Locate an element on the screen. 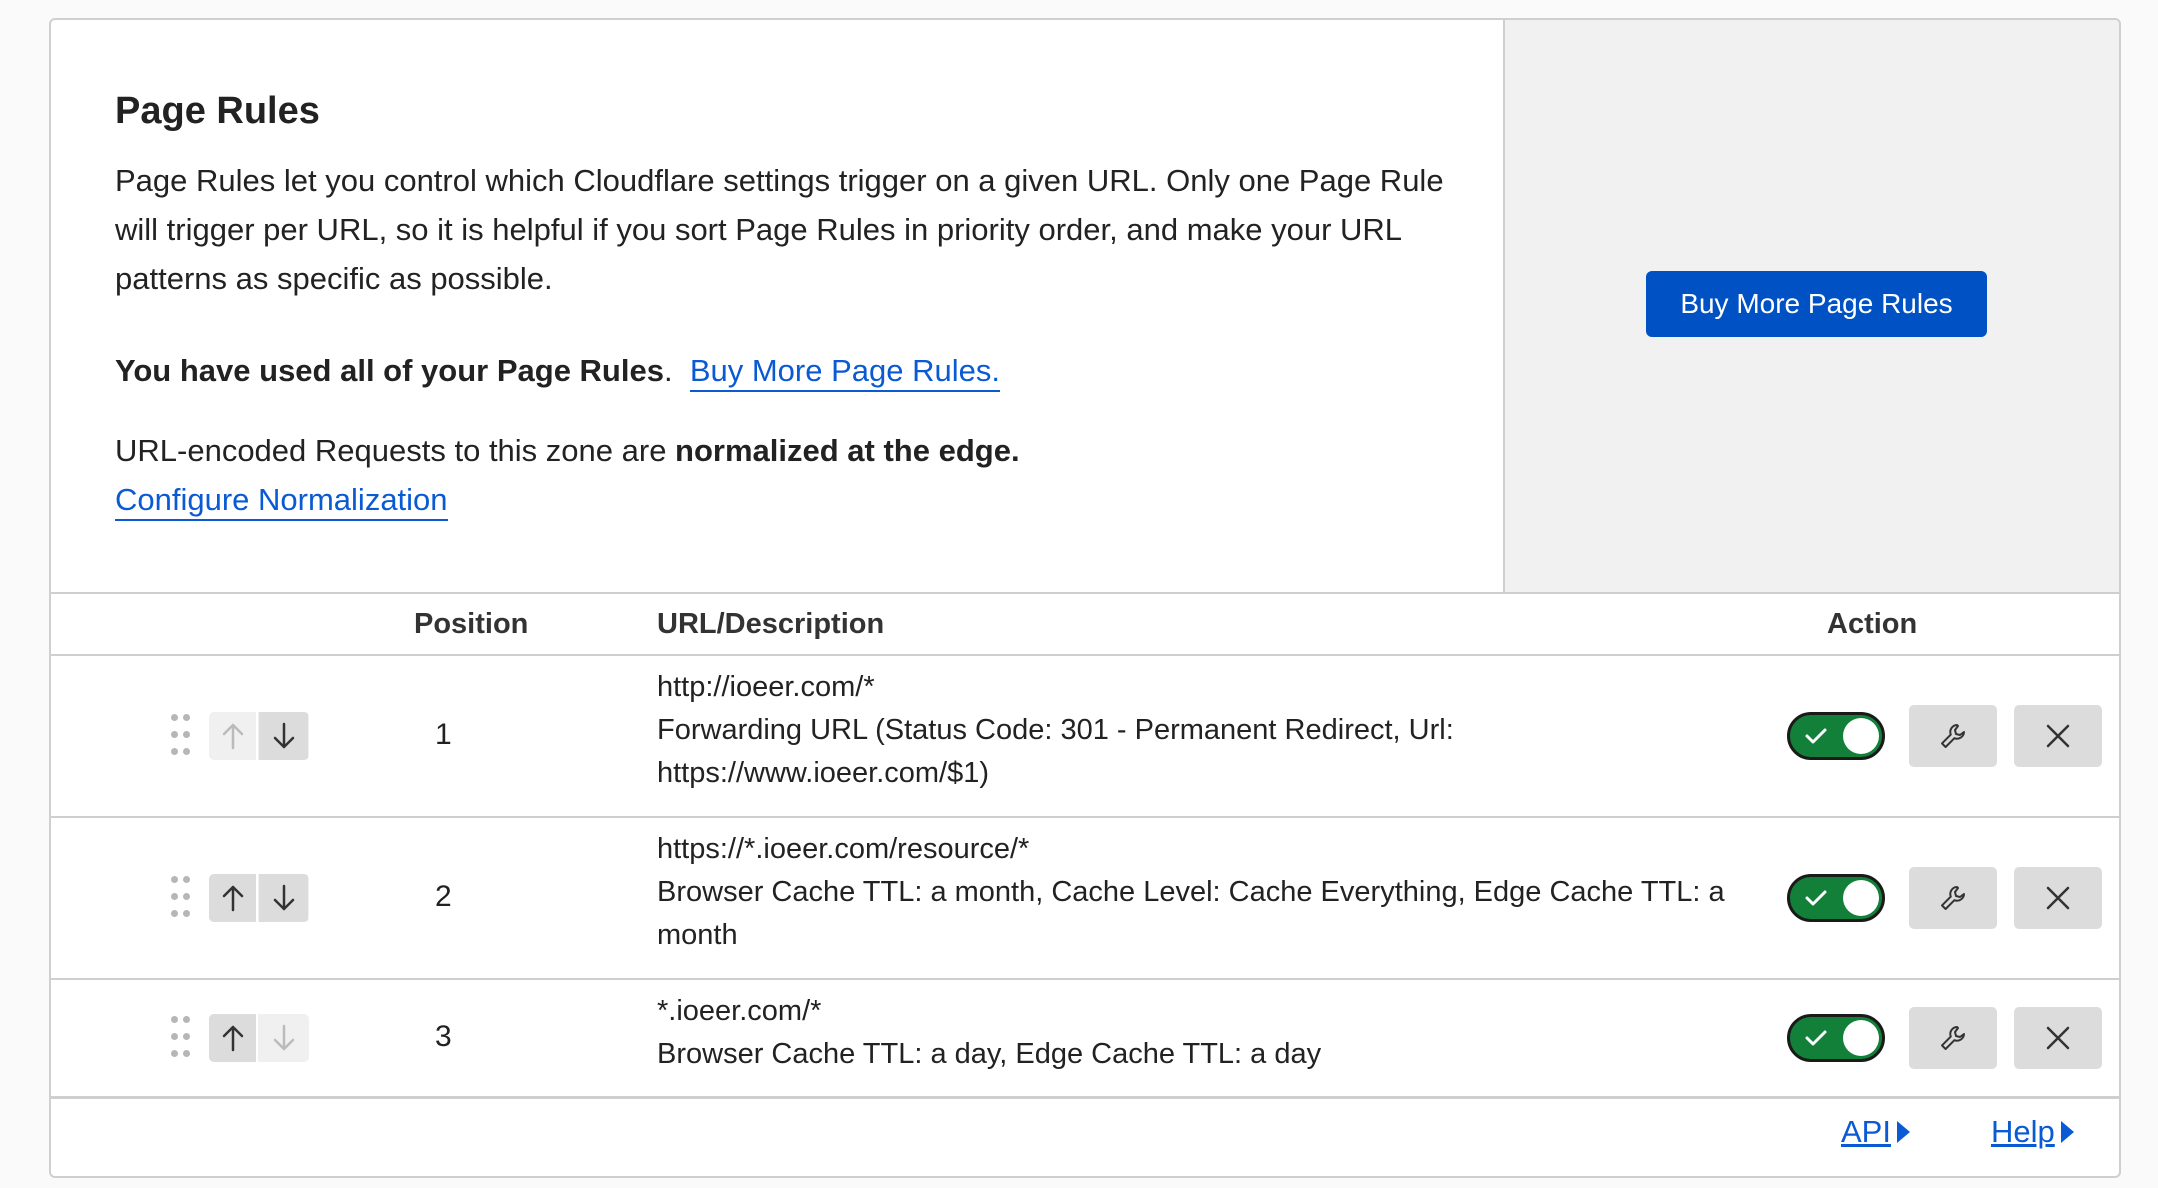 The image size is (2158, 1188). buy-more-link: Buy More Page Rules. is located at coordinates (844, 372).